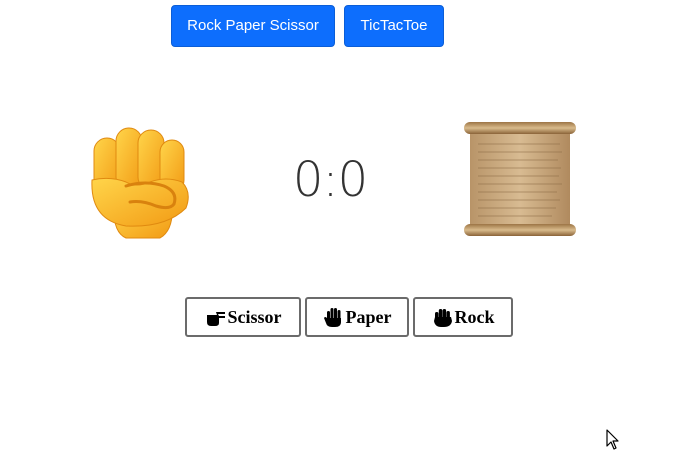 Image resolution: width=690 pixels, height=472 pixels. What do you see at coordinates (394, 26) in the screenshot?
I see `tictactoe-button: TicTacToe` at bounding box center [394, 26].